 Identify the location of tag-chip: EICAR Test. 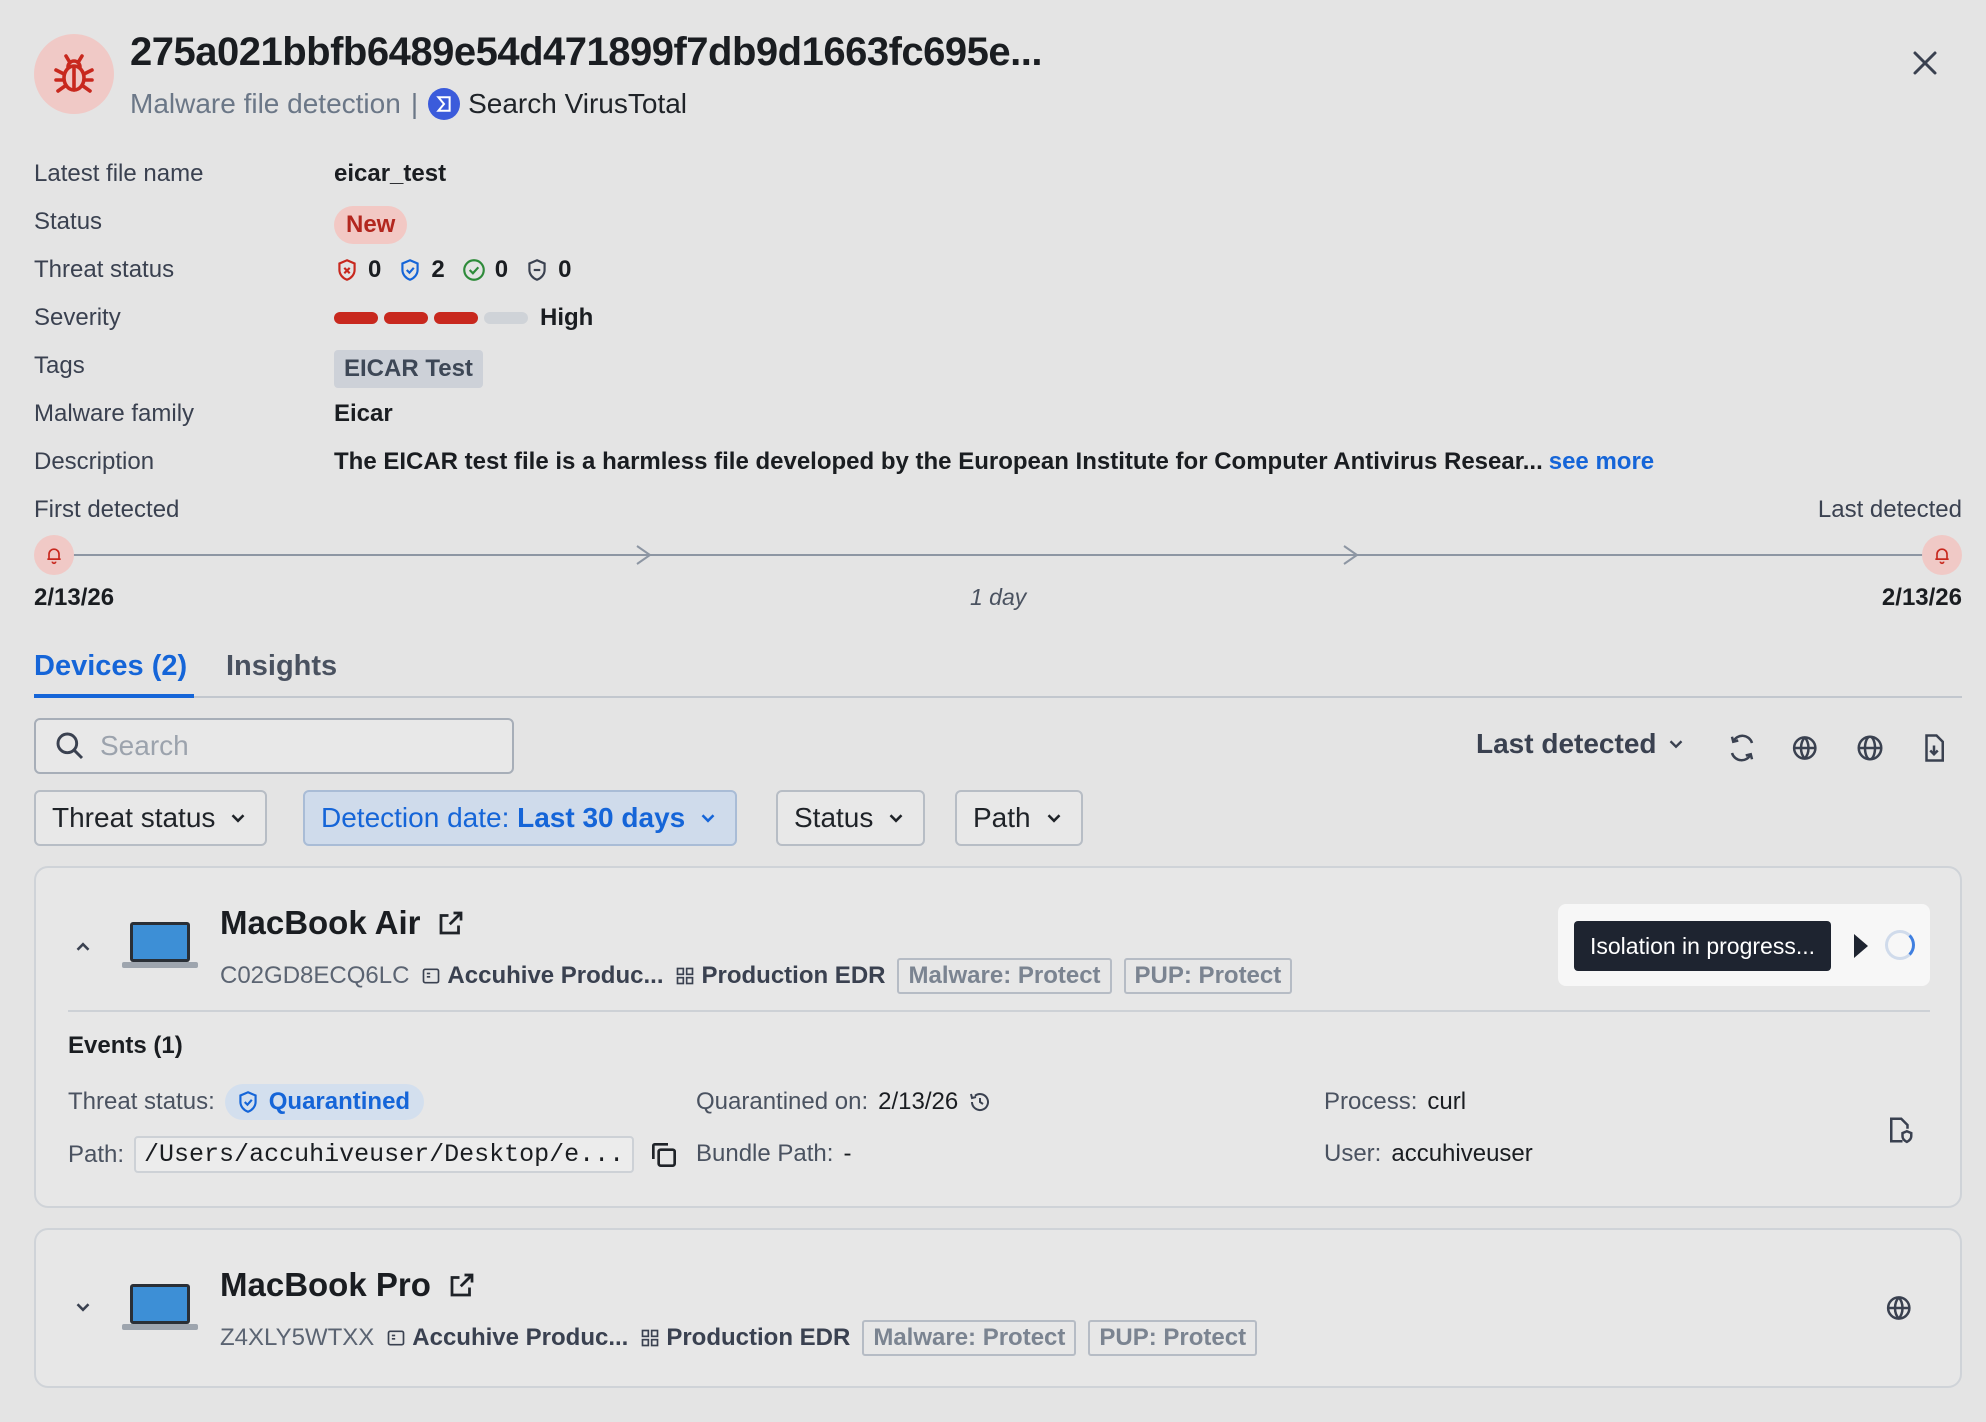
(408, 369).